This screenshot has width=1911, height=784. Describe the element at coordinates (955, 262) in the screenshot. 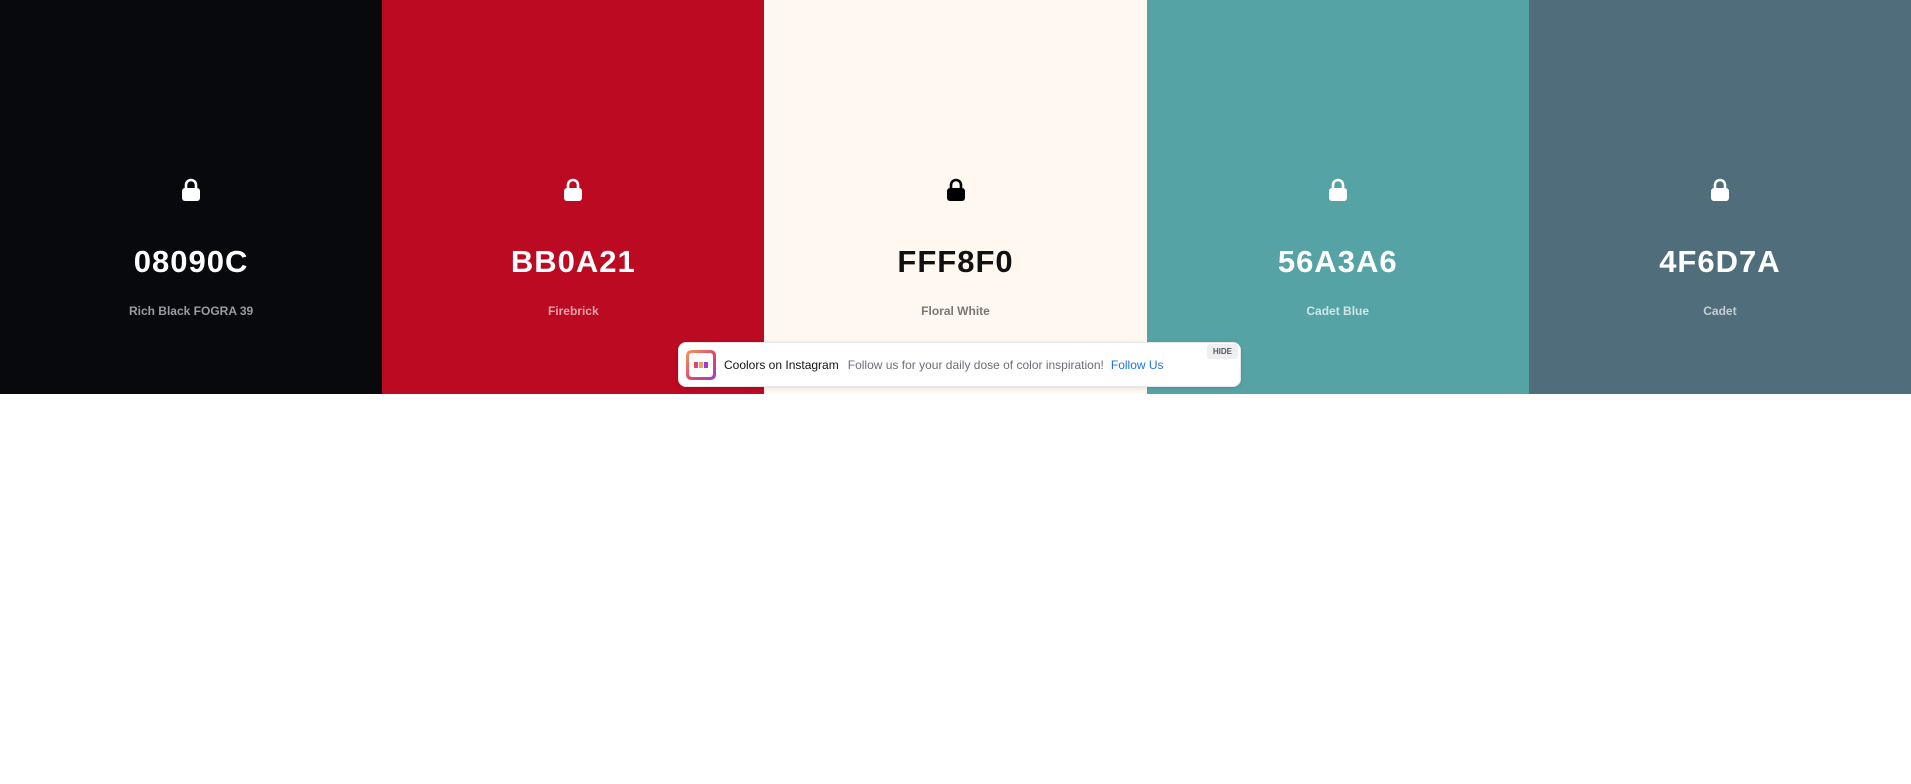

I see `hex-code: FFF8F0` at that location.